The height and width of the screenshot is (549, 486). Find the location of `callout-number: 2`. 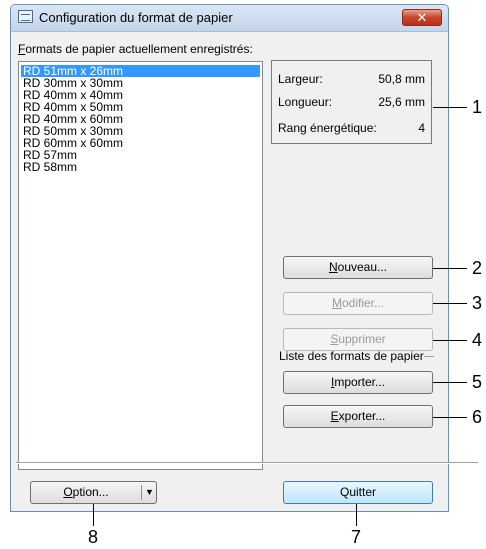

callout-number: 2 is located at coordinates (477, 268).